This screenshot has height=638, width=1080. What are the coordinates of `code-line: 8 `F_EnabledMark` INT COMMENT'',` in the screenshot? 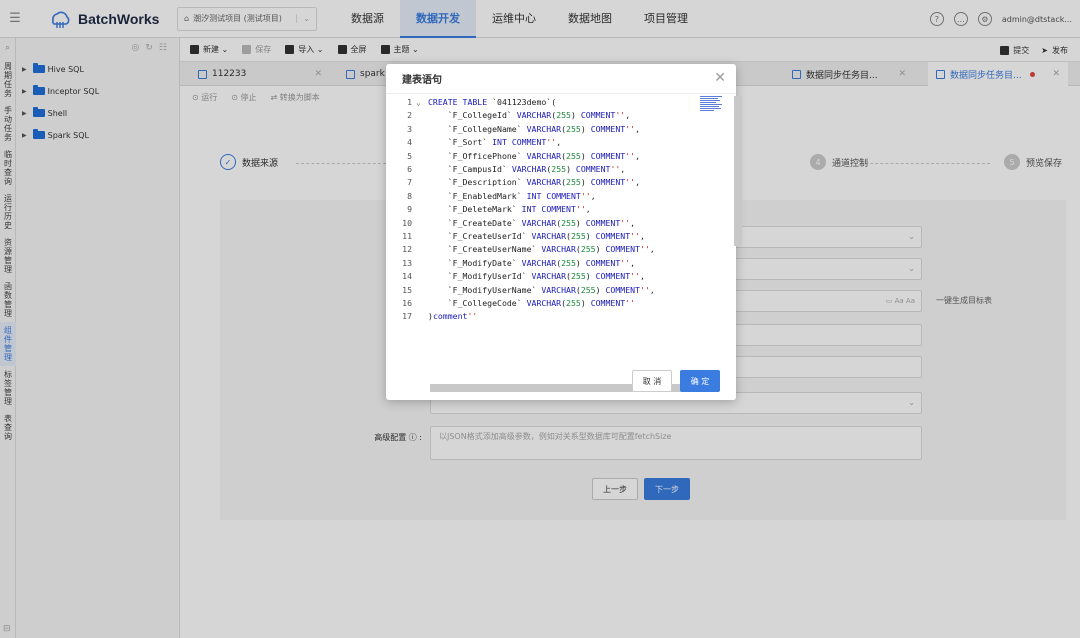 It's located at (501, 195).